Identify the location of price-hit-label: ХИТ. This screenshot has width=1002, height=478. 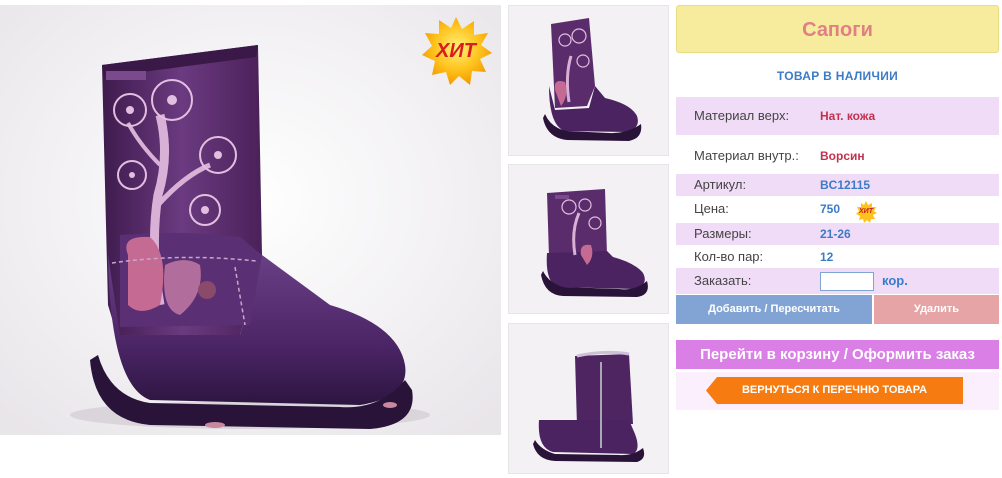
(866, 211).